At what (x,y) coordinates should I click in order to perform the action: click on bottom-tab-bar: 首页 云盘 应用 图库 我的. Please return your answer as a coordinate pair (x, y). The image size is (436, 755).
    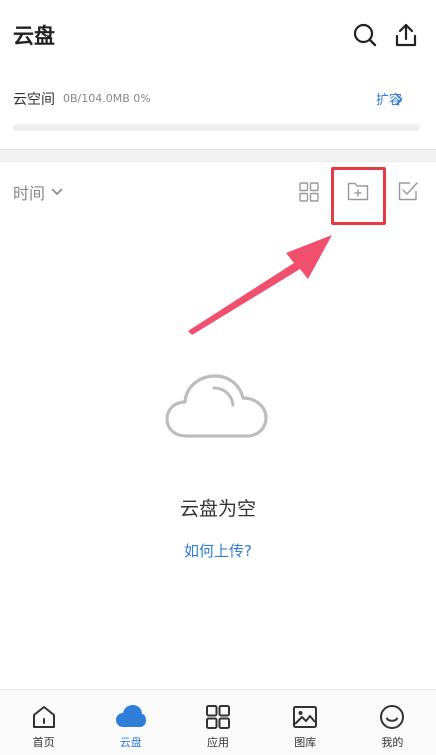
    Looking at the image, I should click on (218, 722).